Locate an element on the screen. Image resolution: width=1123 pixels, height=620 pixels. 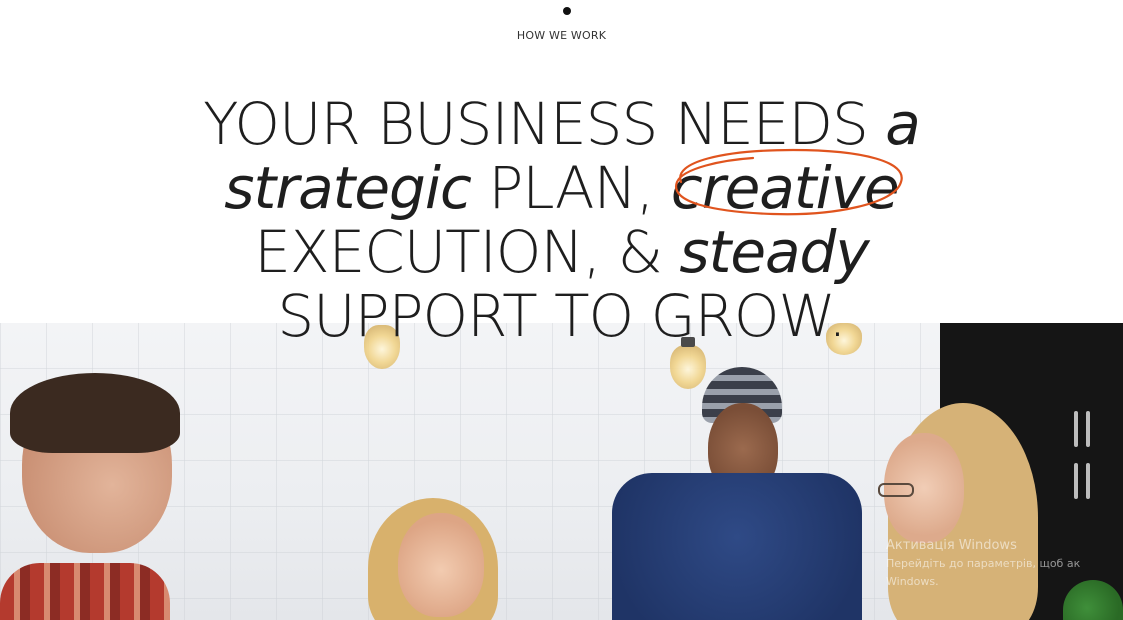
headline-italic: strategic is located at coordinates (348, 188).